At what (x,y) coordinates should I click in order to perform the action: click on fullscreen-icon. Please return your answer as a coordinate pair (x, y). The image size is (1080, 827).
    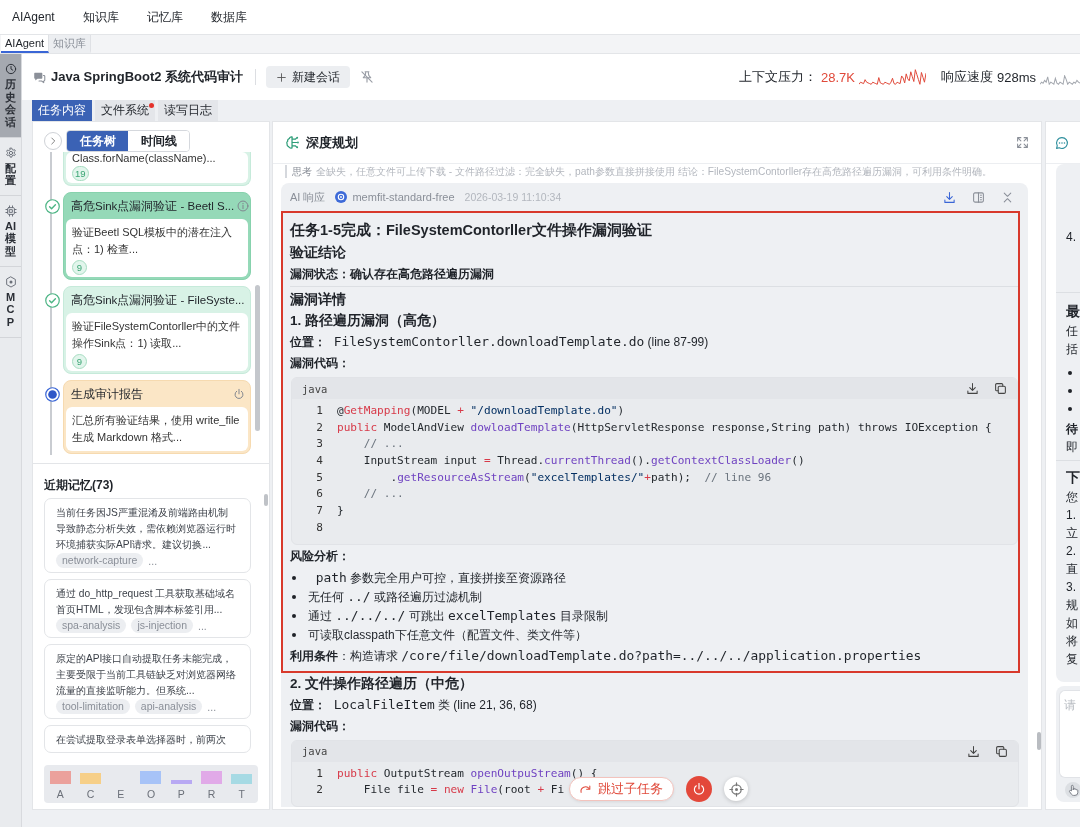
    Looking at the image, I should click on (1022, 142).